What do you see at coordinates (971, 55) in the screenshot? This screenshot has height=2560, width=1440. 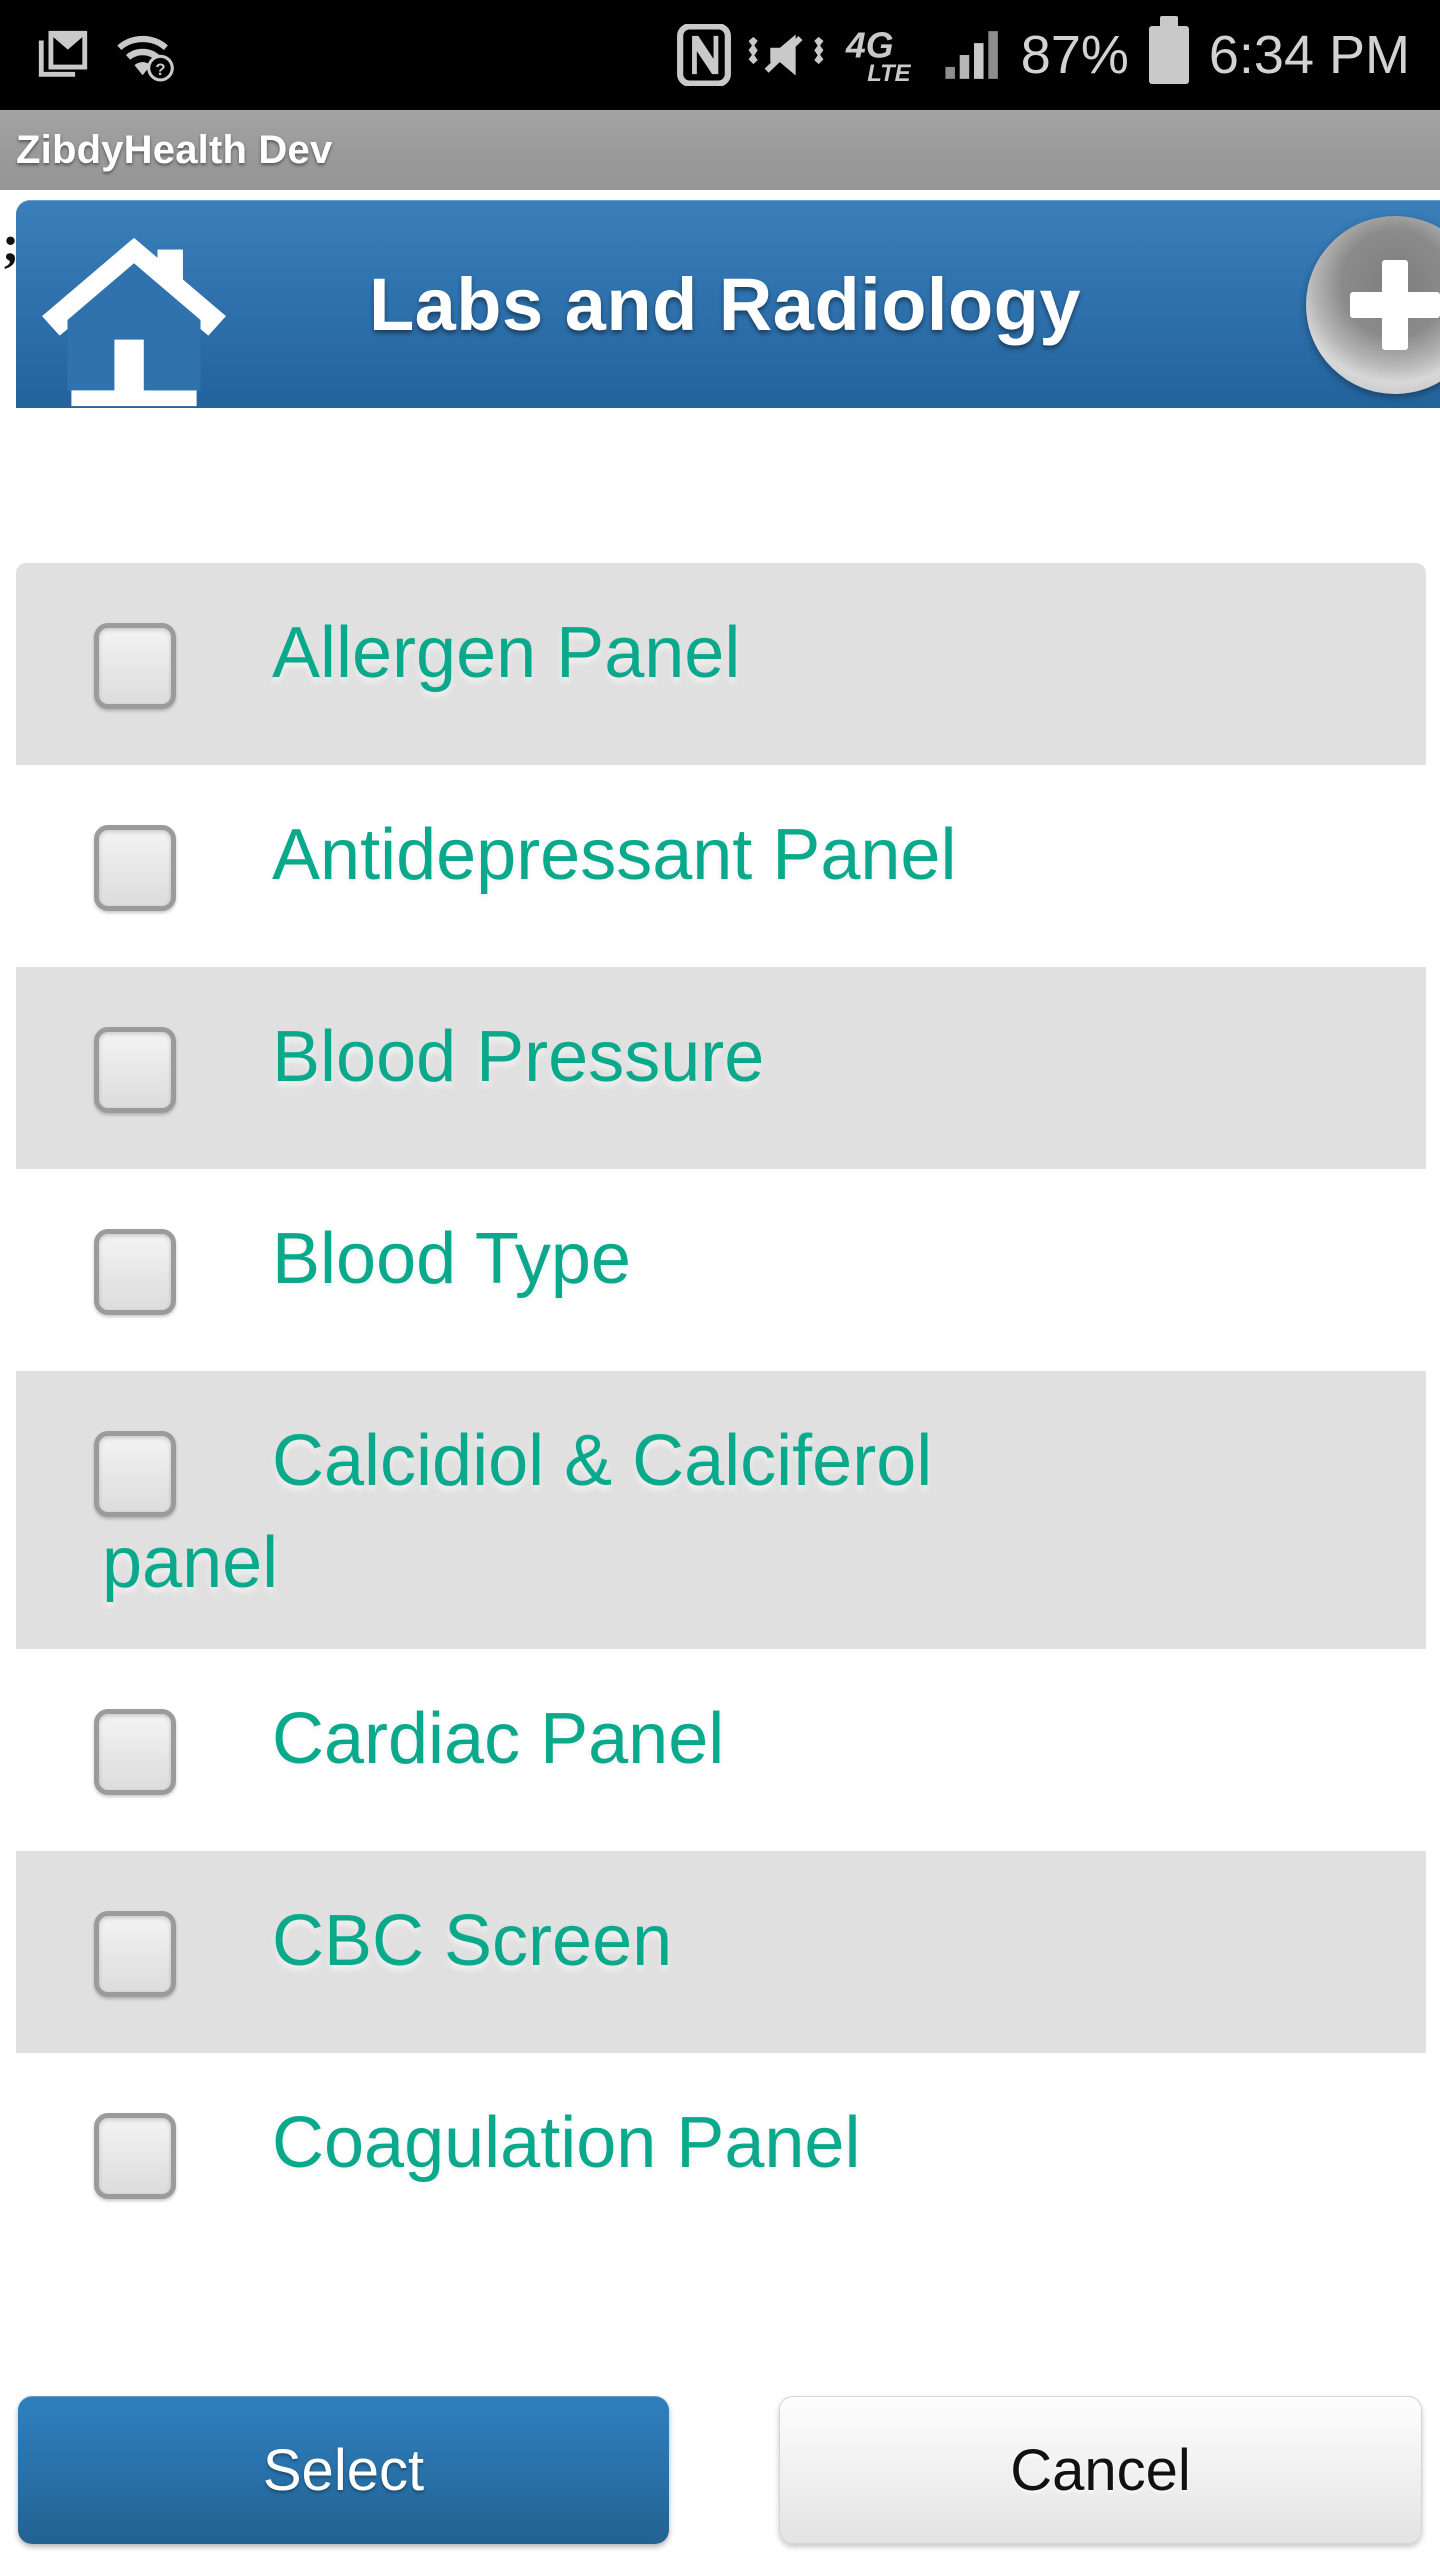 I see `signal-bars-icon` at bounding box center [971, 55].